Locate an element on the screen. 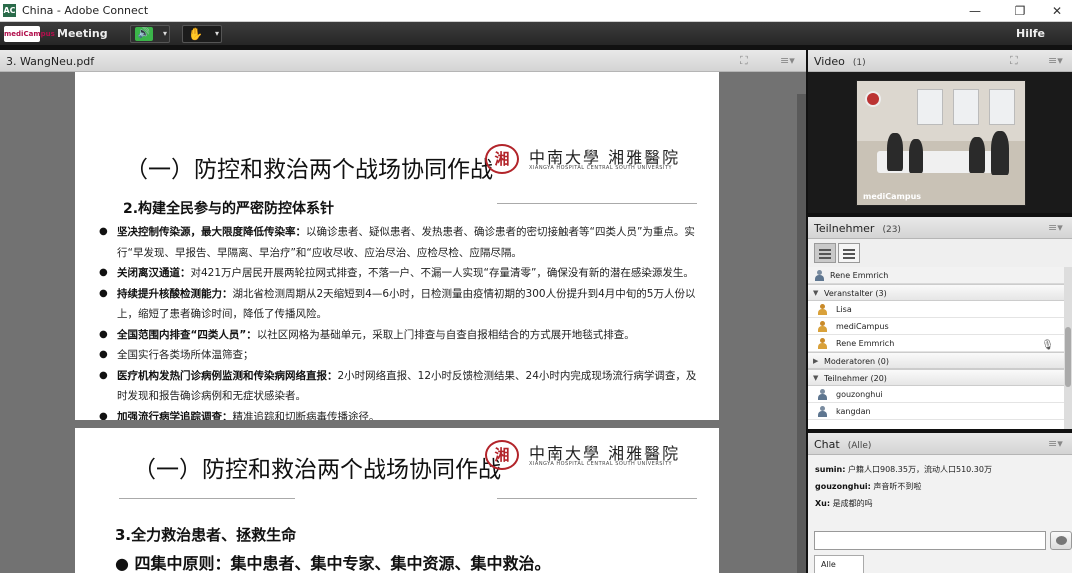  speaker-control: 🔊 ▾ is located at coordinates (150, 34).